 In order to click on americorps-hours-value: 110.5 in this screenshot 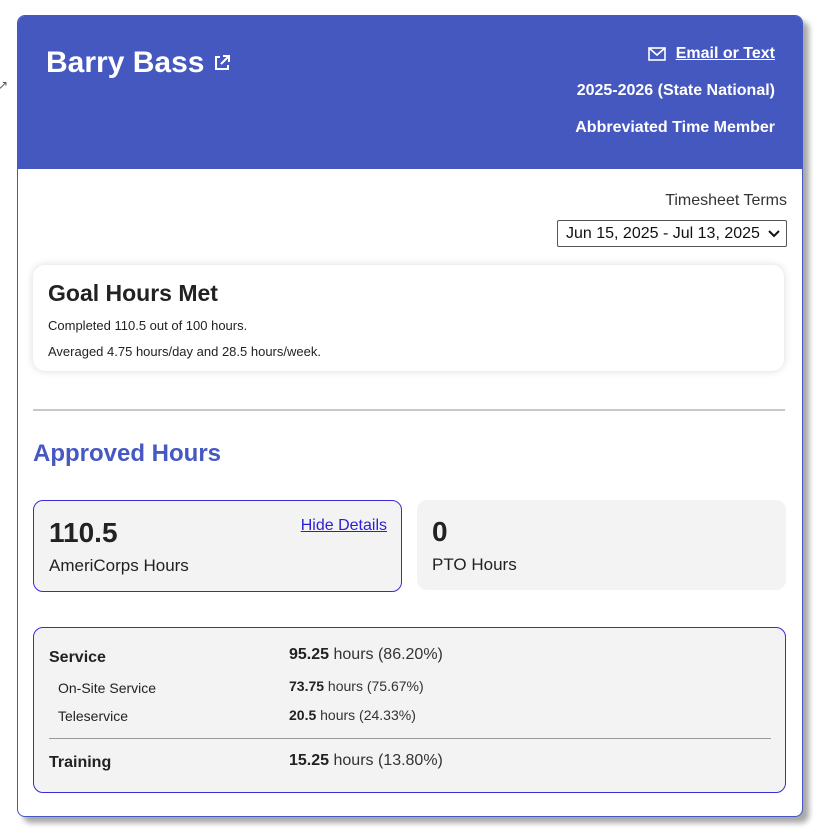, I will do `click(83, 532)`.